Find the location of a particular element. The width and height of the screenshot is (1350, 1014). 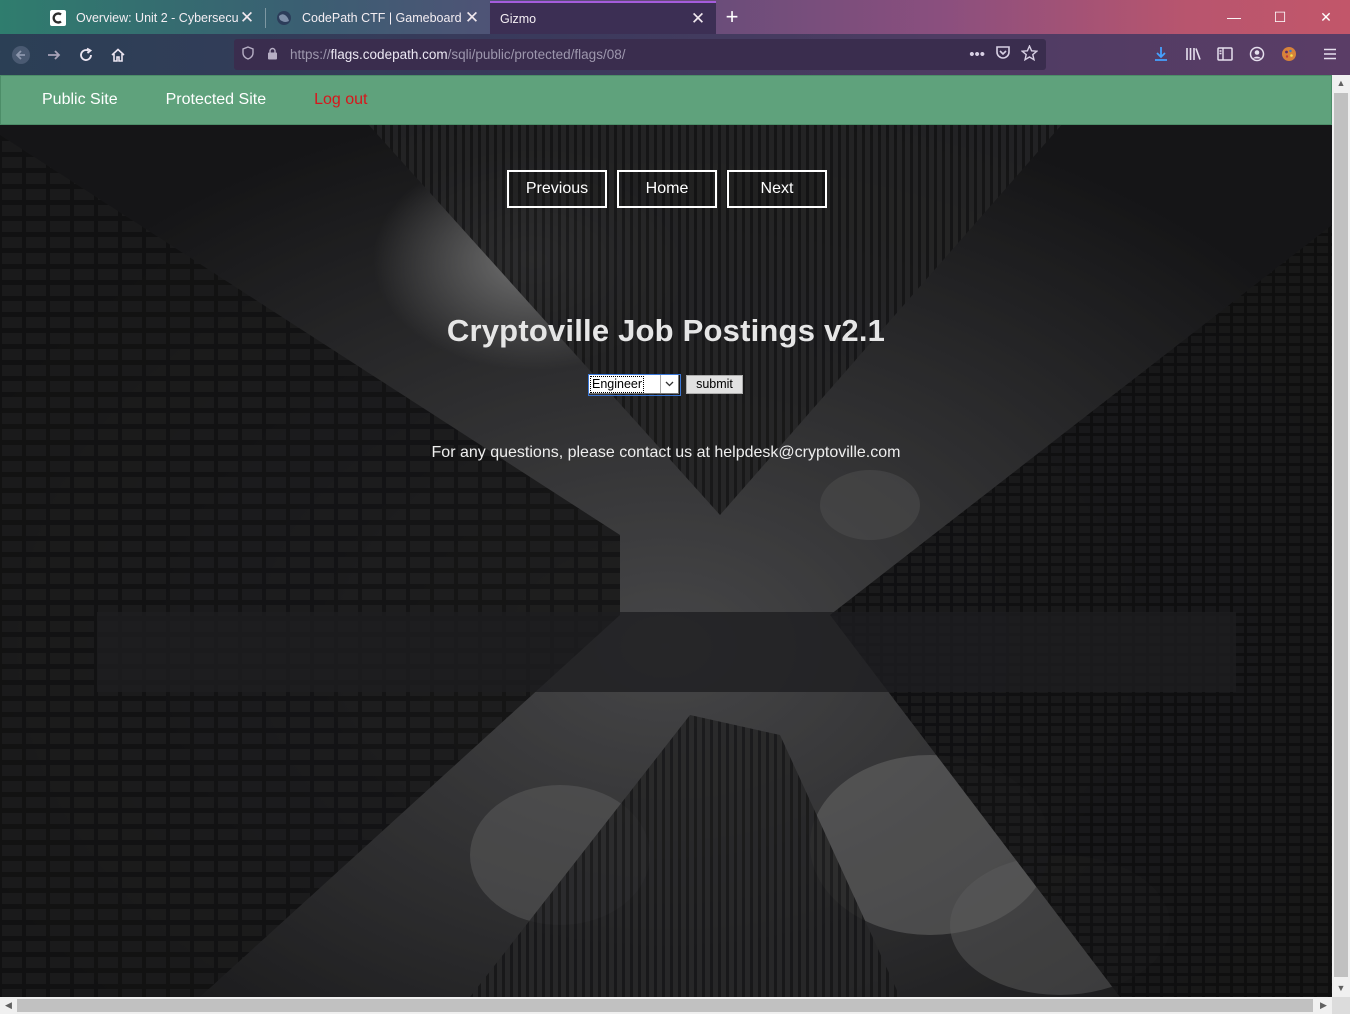

sidebar-button is located at coordinates (1225, 54).